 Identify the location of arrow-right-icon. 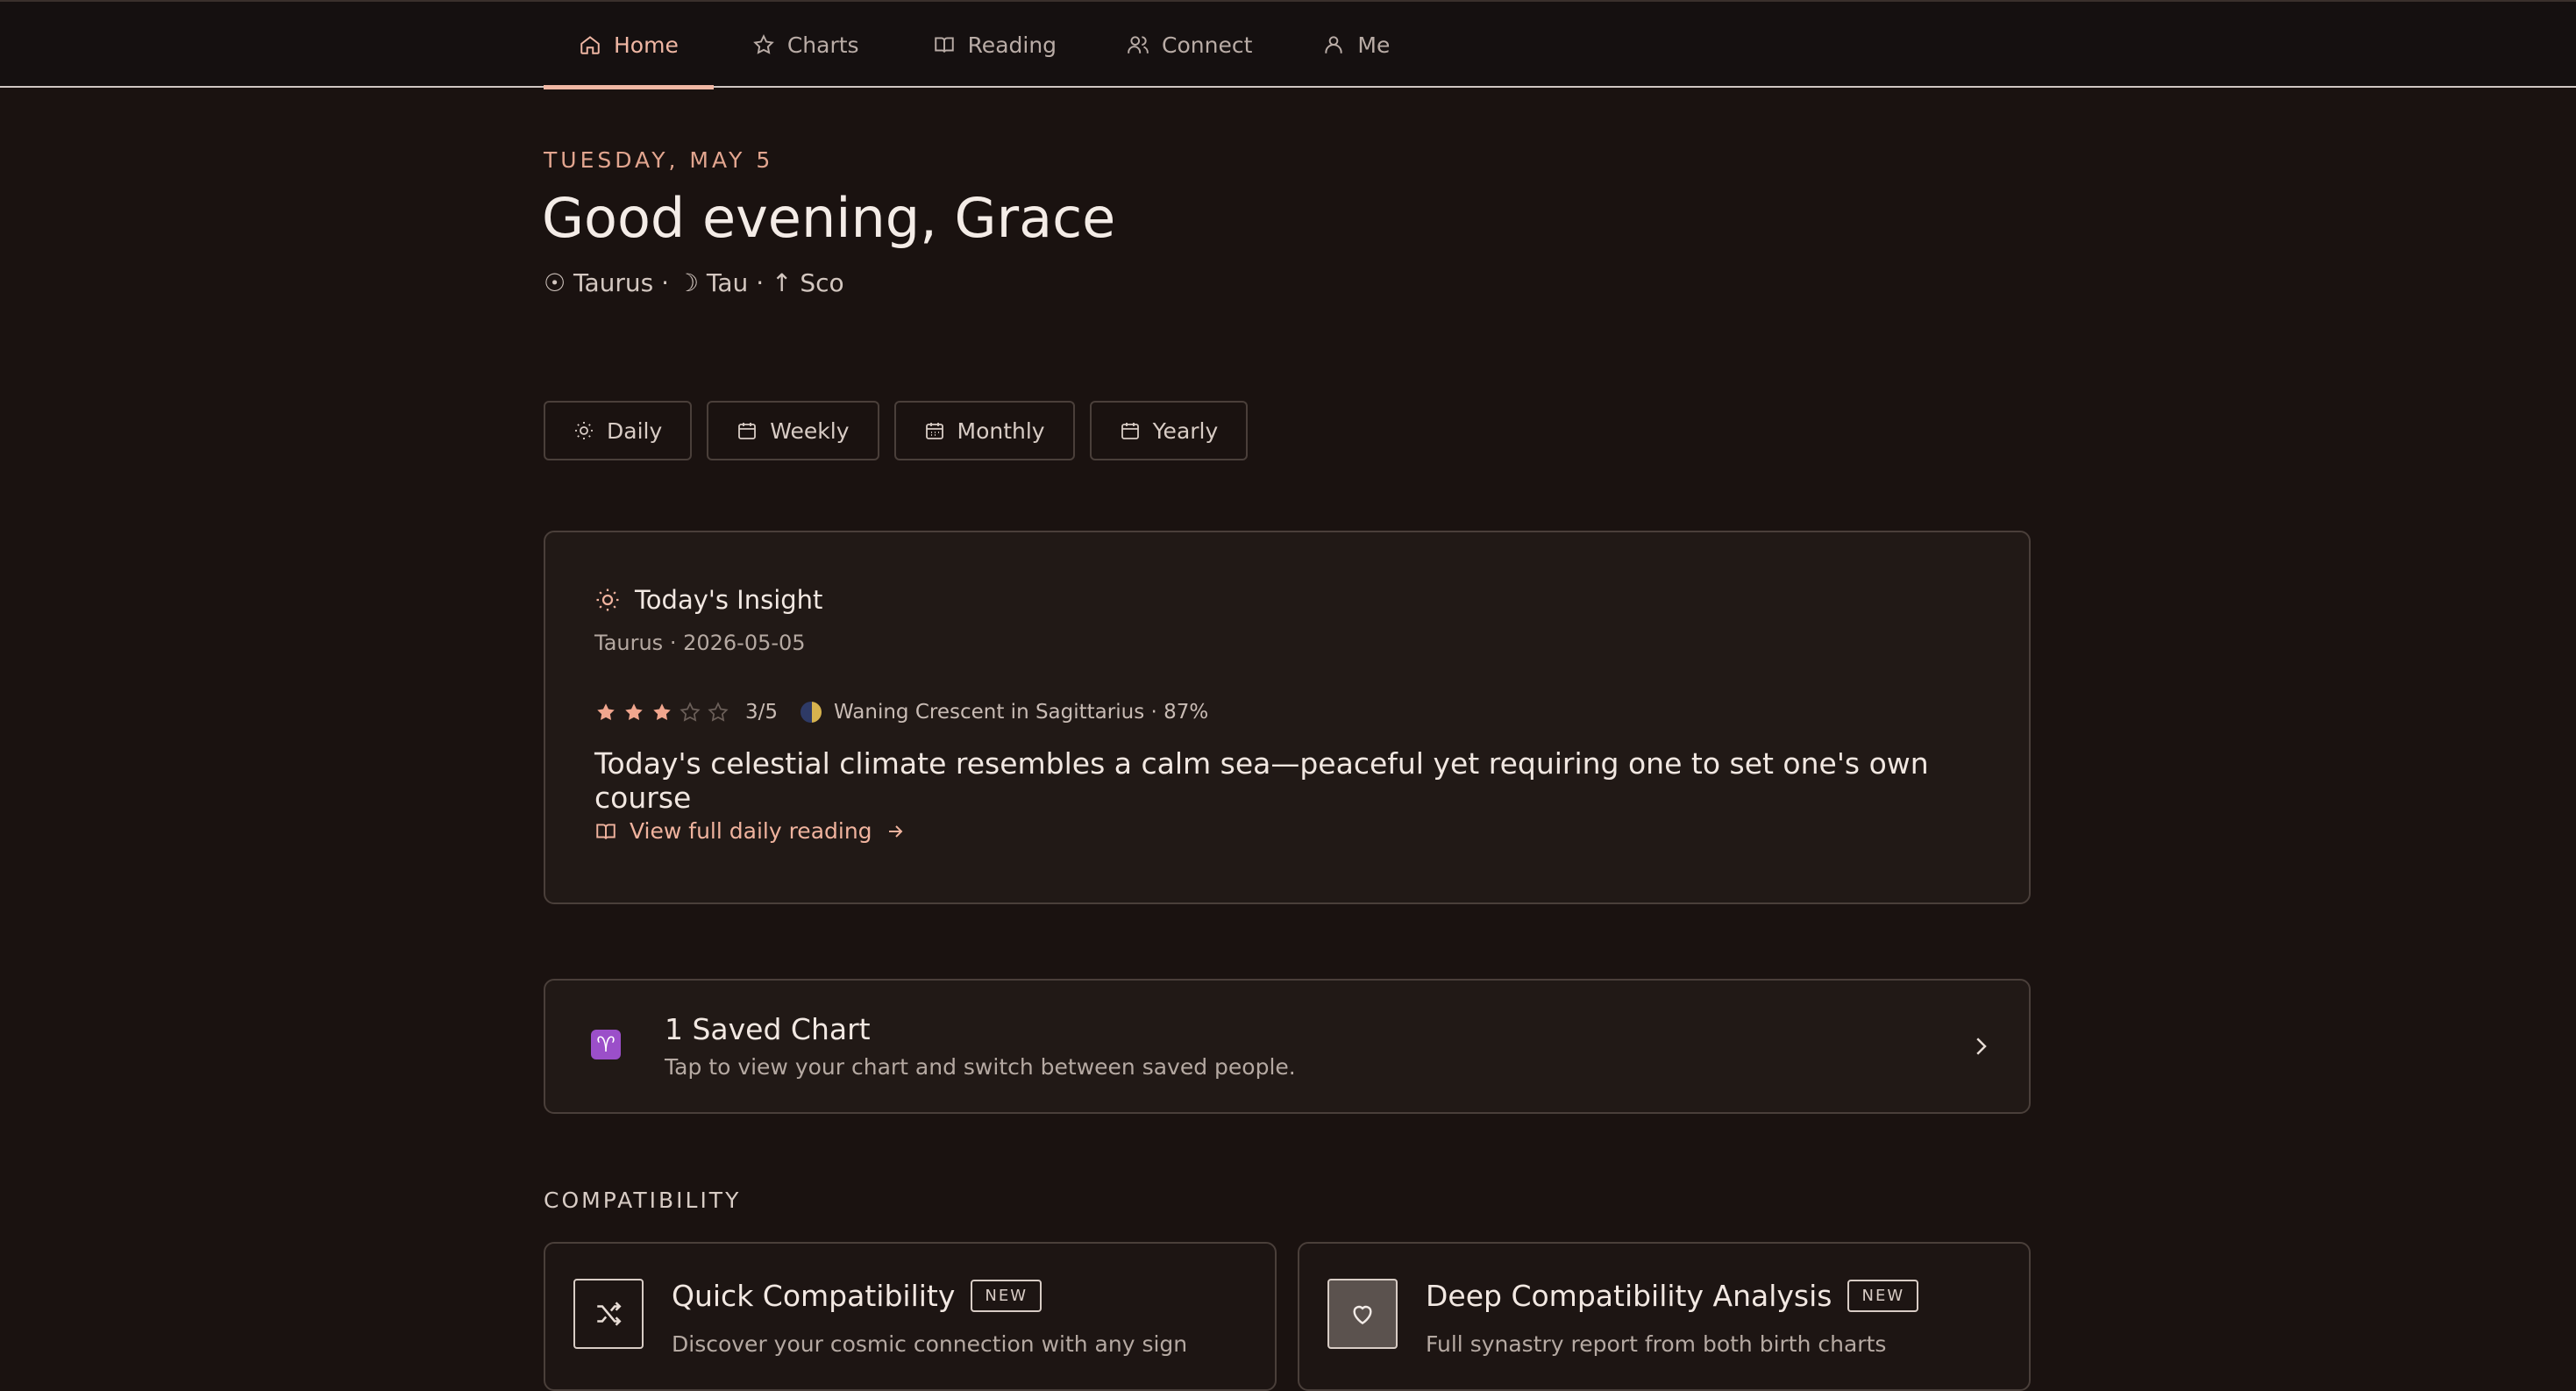
(895, 831).